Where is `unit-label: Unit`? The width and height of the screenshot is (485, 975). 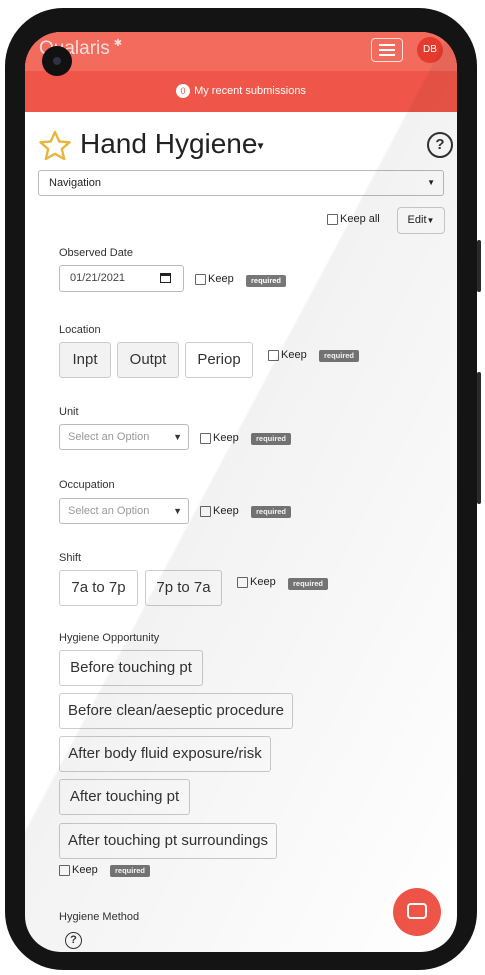
unit-label: Unit is located at coordinates (69, 412).